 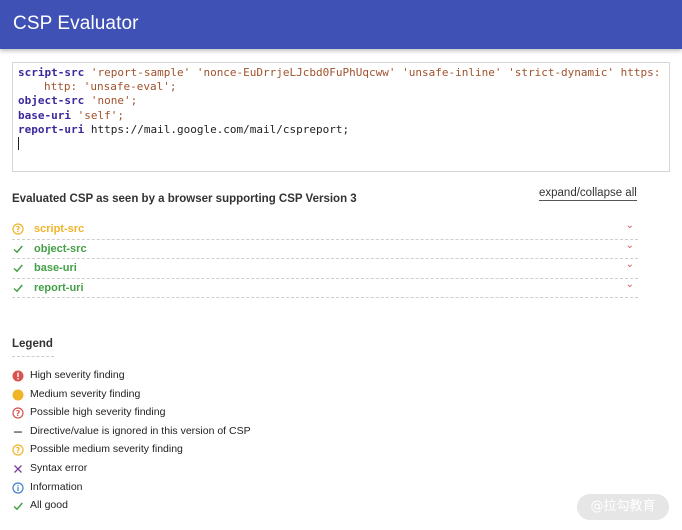 I want to click on directive-values: 'self';, so click(x=100, y=115).